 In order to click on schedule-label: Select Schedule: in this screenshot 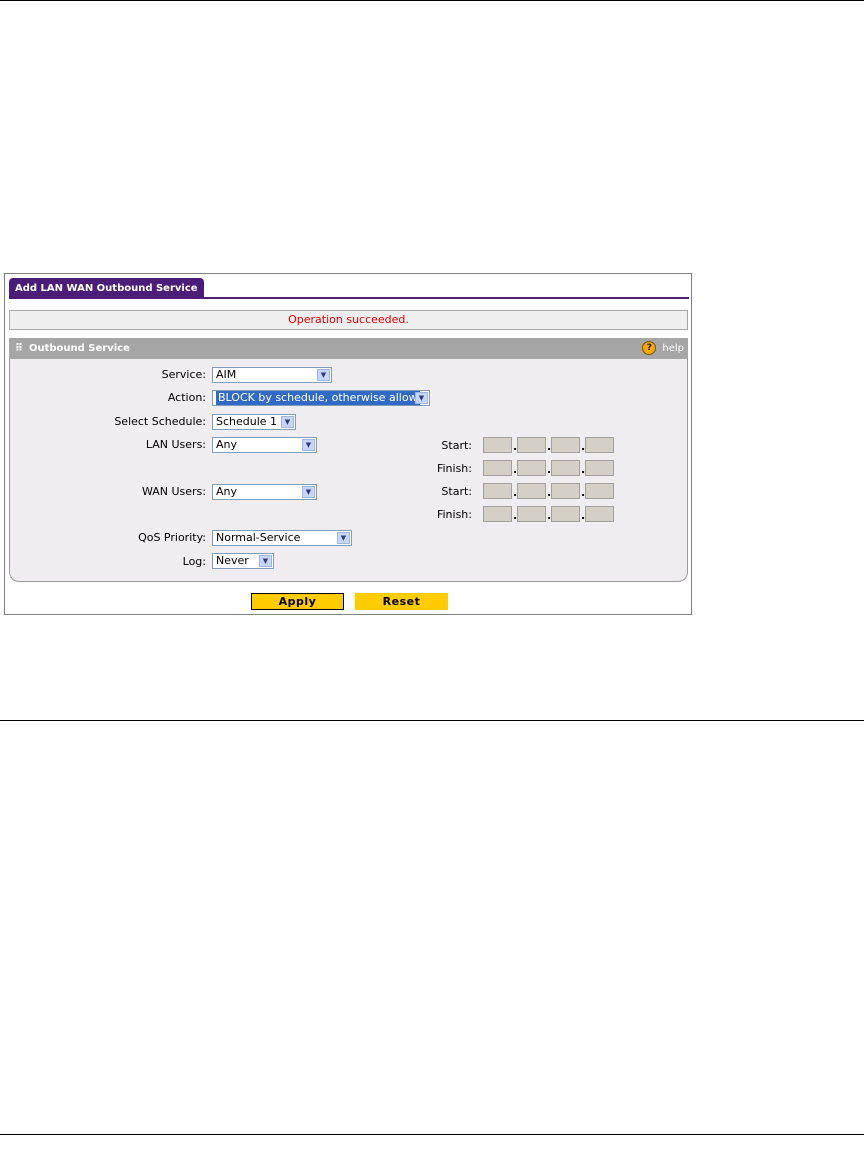, I will do `click(160, 421)`.